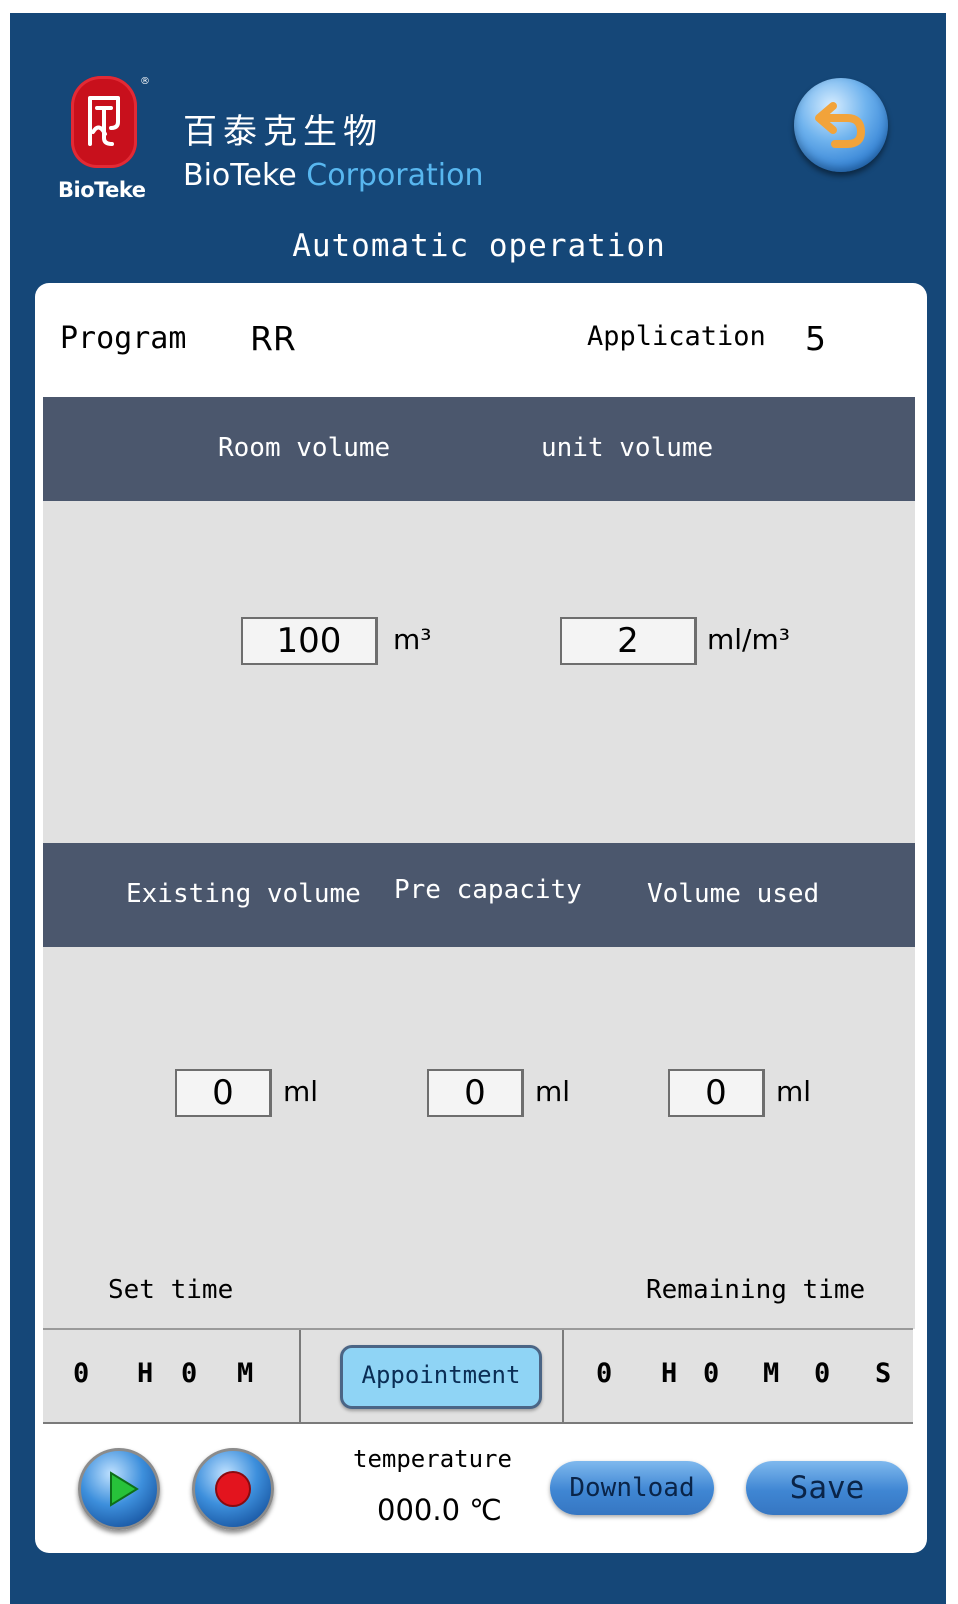 The width and height of the screenshot is (958, 1604). I want to click on remaining-seconds-unit: S, so click(883, 1373).